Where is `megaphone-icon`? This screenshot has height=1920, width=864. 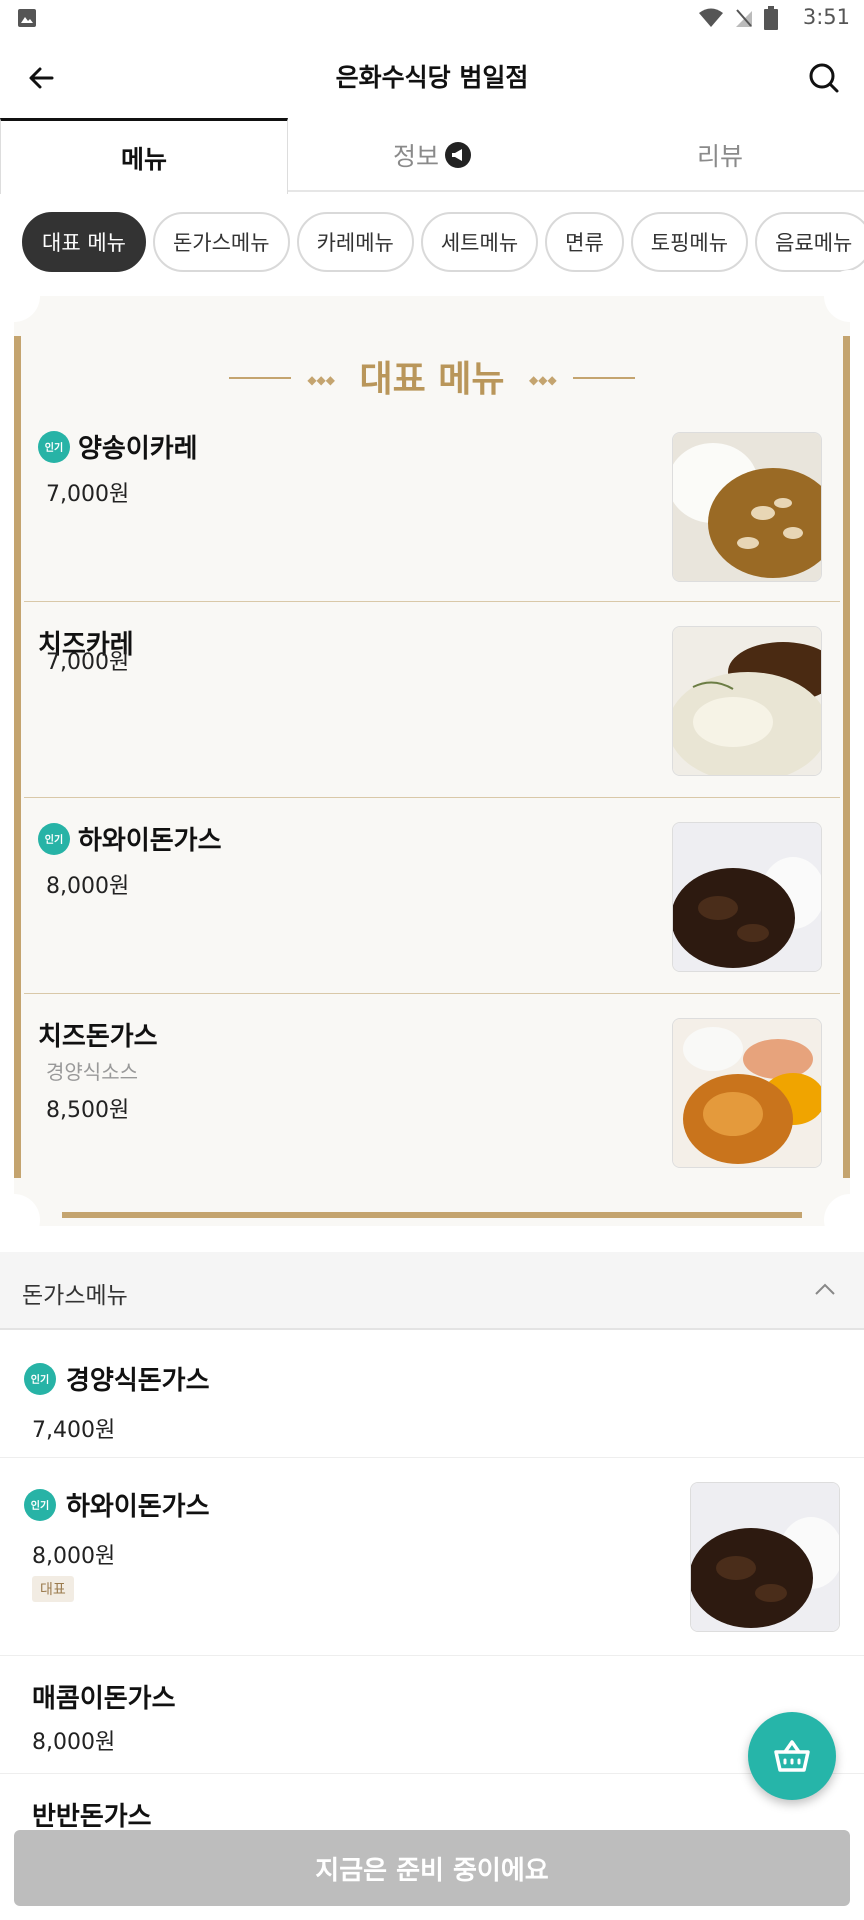 megaphone-icon is located at coordinates (458, 155).